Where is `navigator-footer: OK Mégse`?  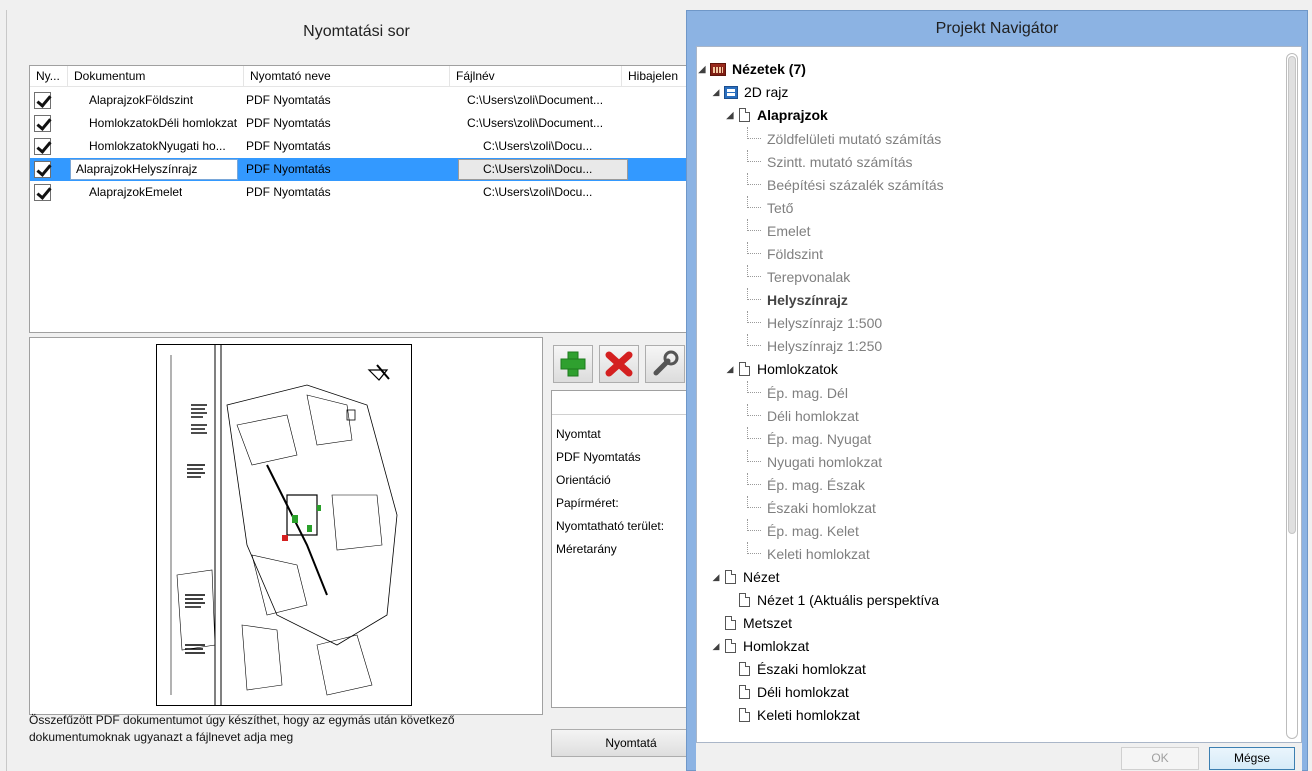 navigator-footer: OK Mégse is located at coordinates (999, 757).